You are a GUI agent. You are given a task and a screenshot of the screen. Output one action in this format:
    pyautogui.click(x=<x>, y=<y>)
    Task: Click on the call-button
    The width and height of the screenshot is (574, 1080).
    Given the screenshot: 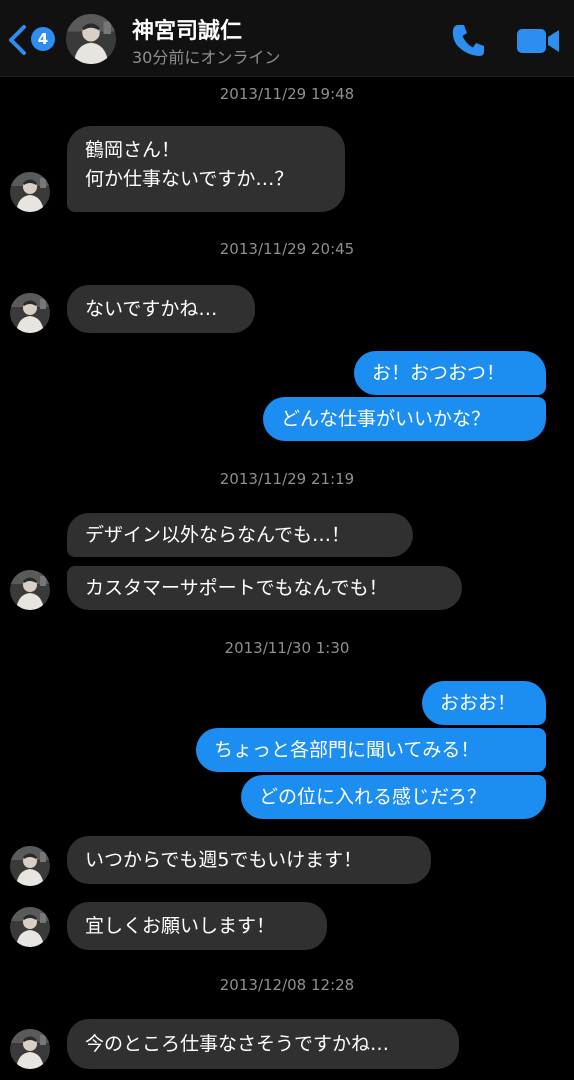 What is the action you would take?
    pyautogui.click(x=469, y=40)
    